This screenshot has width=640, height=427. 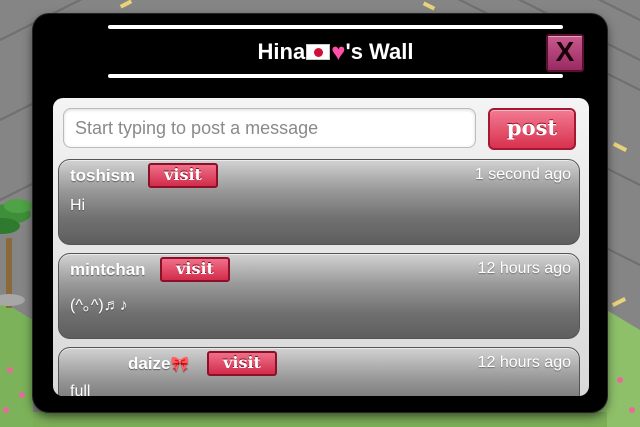 I want to click on message-username: daize🎀, so click(x=158, y=364).